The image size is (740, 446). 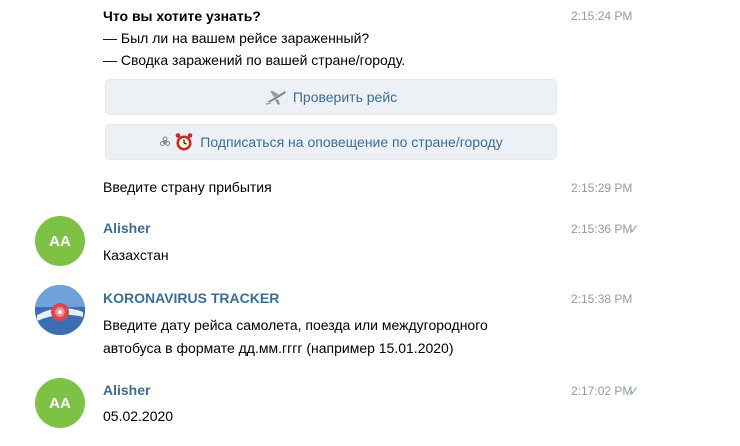 I want to click on bot-avatar-icon, so click(x=60, y=310).